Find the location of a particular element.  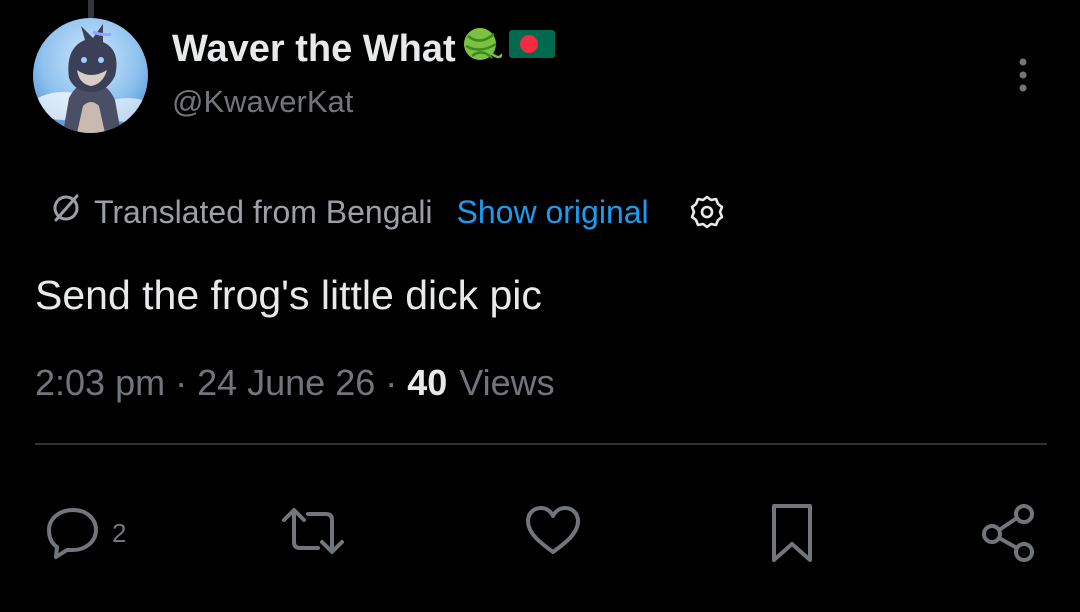

retweet-icon is located at coordinates (313, 533).